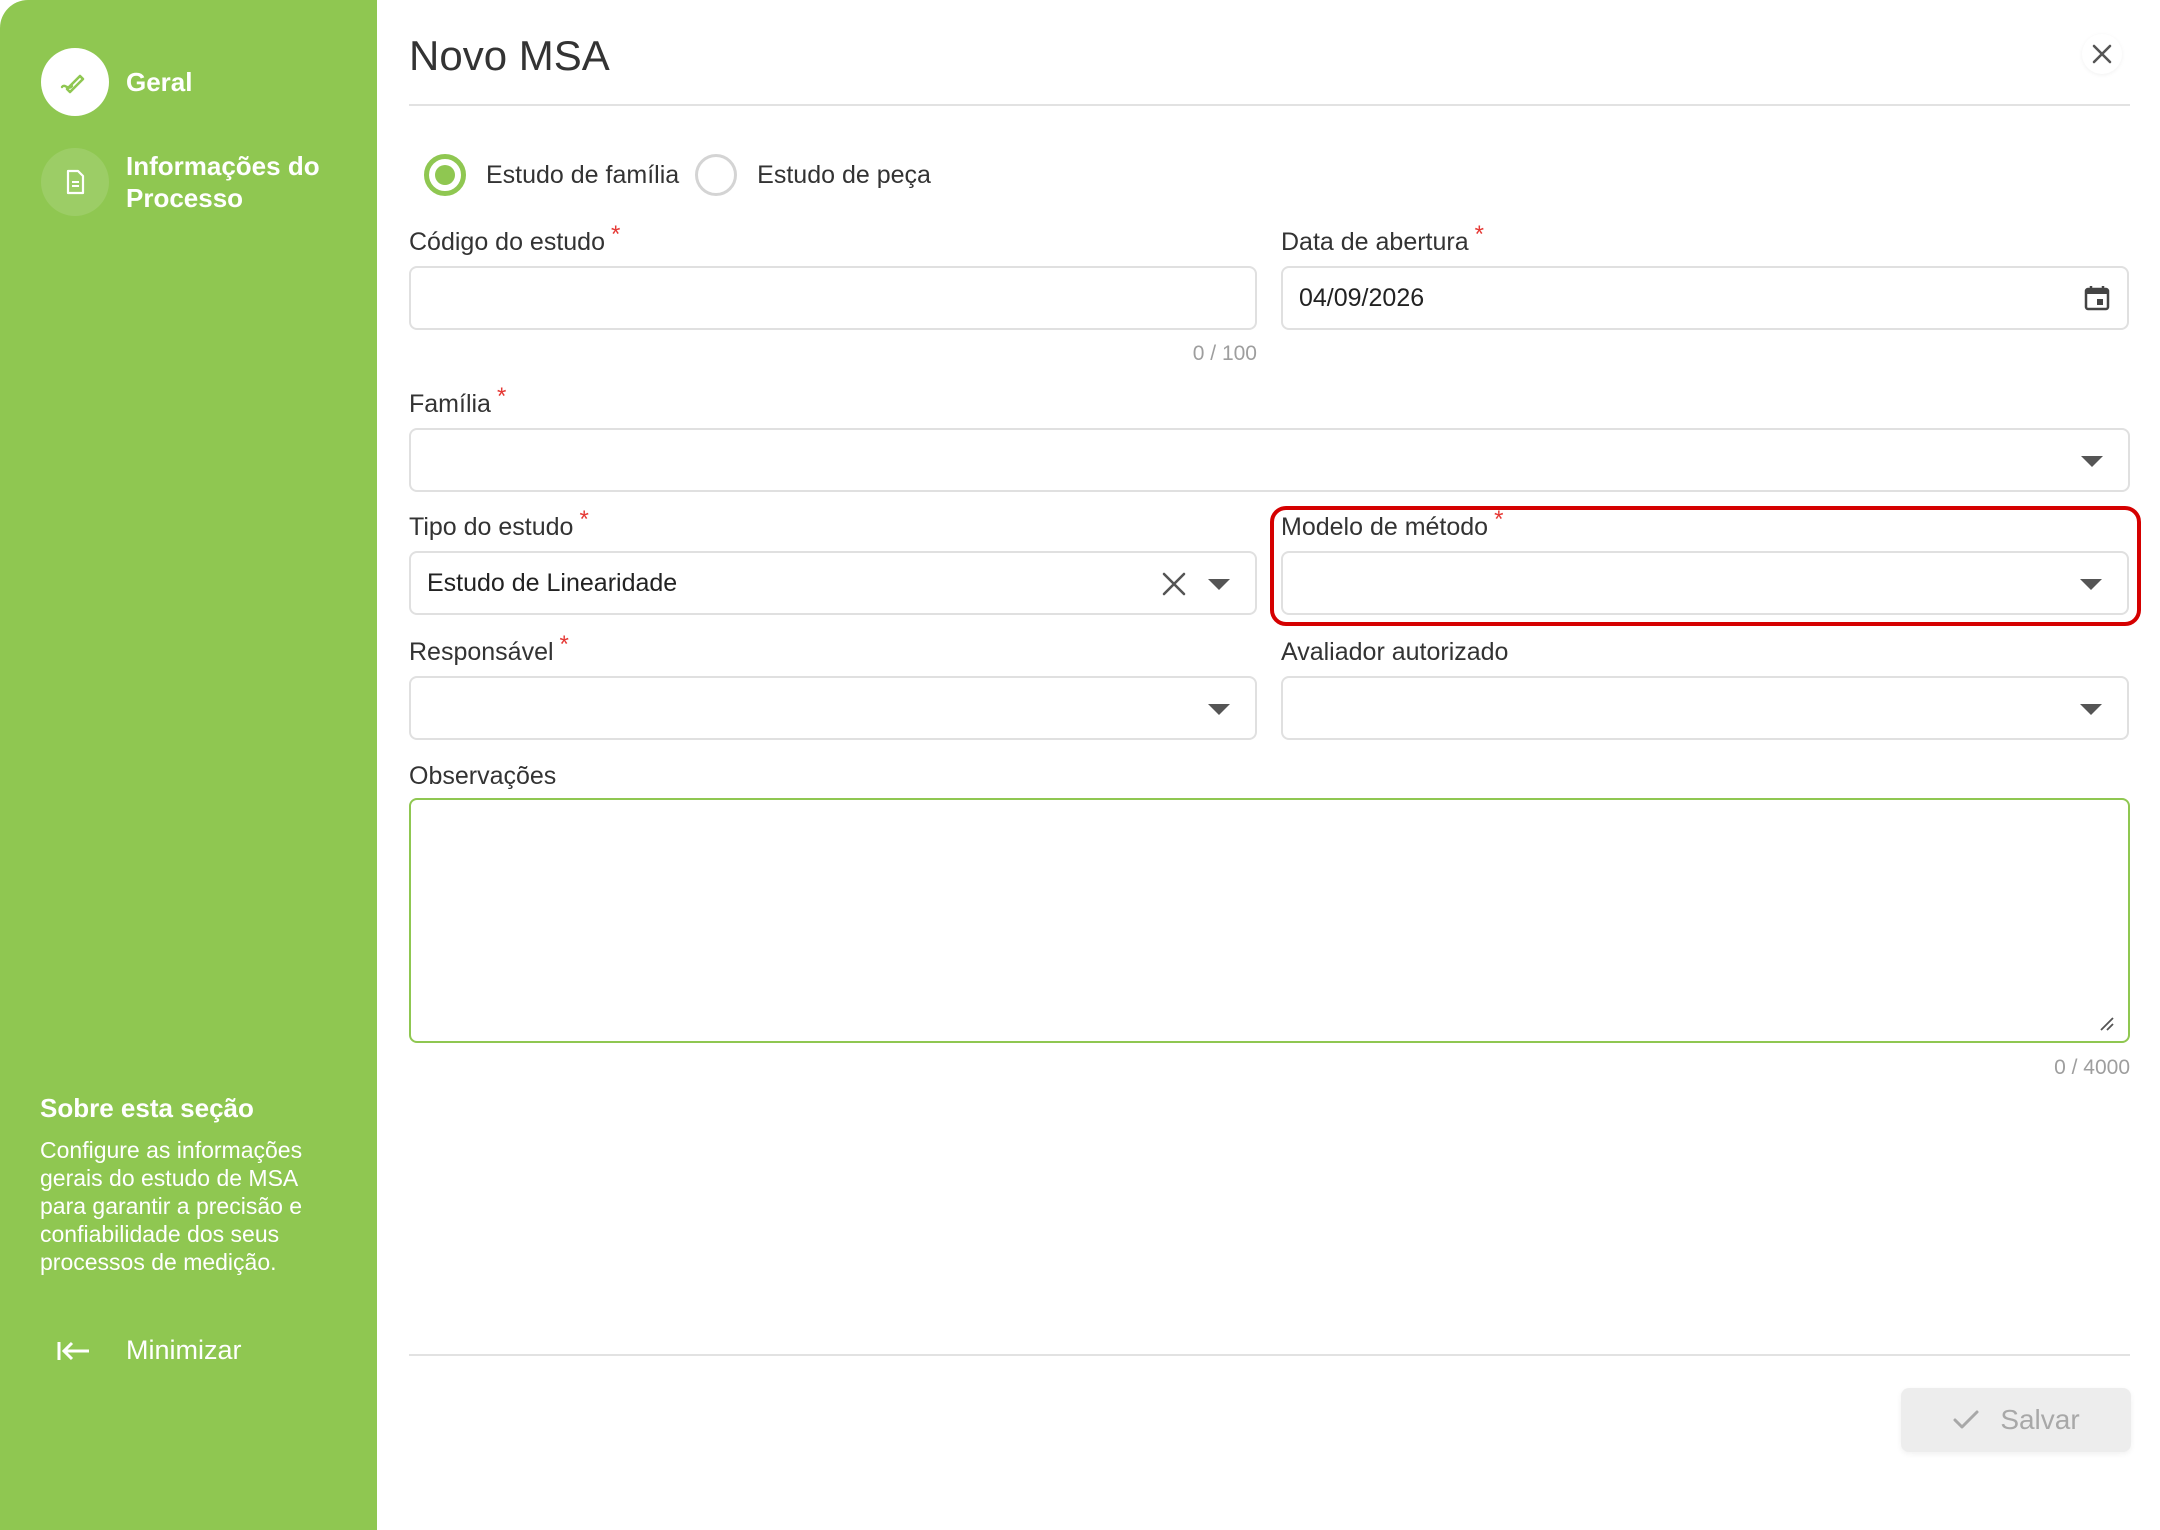 This screenshot has height=1530, width=2160. I want to click on radio-label: Estudo de família, so click(583, 174).